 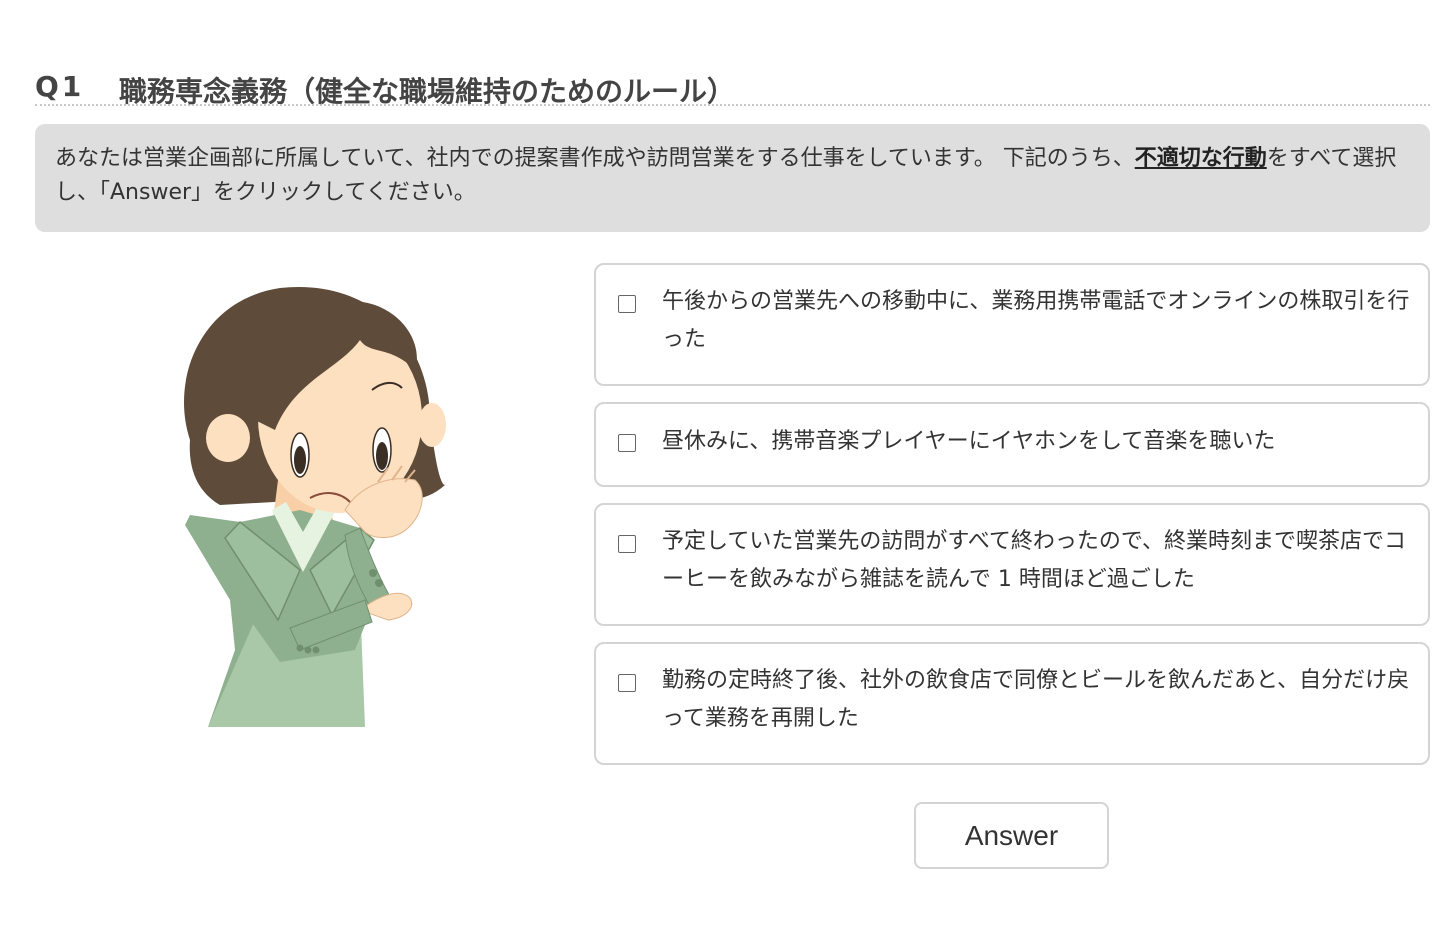 What do you see at coordinates (627, 683) in the screenshot?
I see `option-4-checkbox` at bounding box center [627, 683].